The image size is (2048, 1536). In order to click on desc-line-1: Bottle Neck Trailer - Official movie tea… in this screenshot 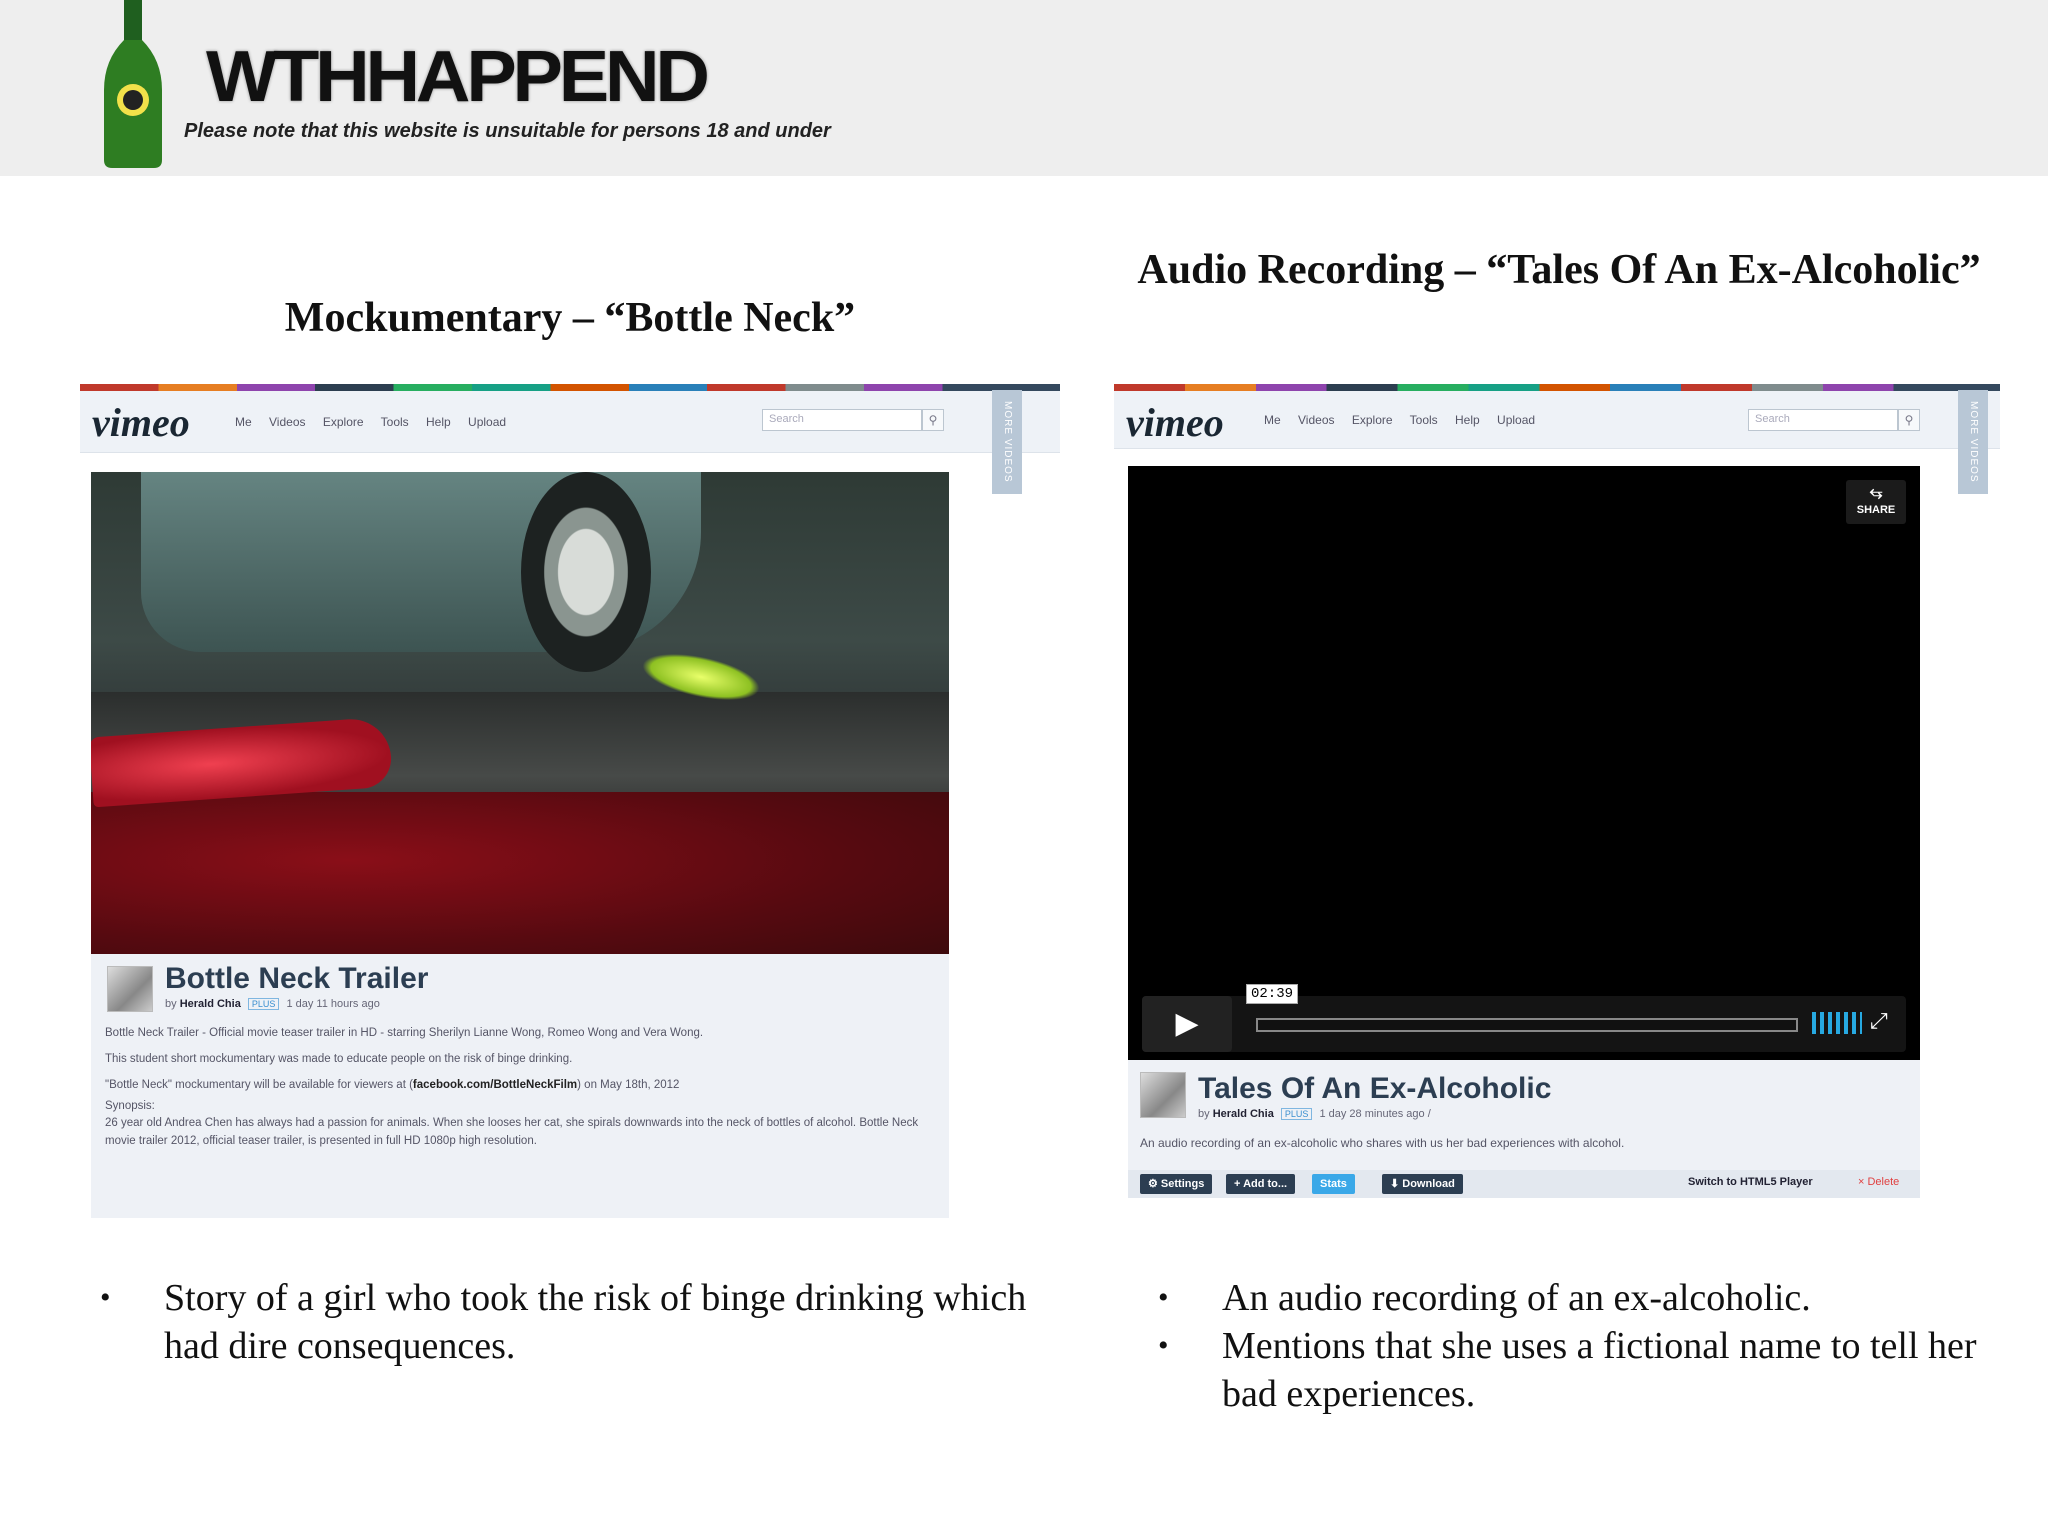, I will do `click(404, 1033)`.